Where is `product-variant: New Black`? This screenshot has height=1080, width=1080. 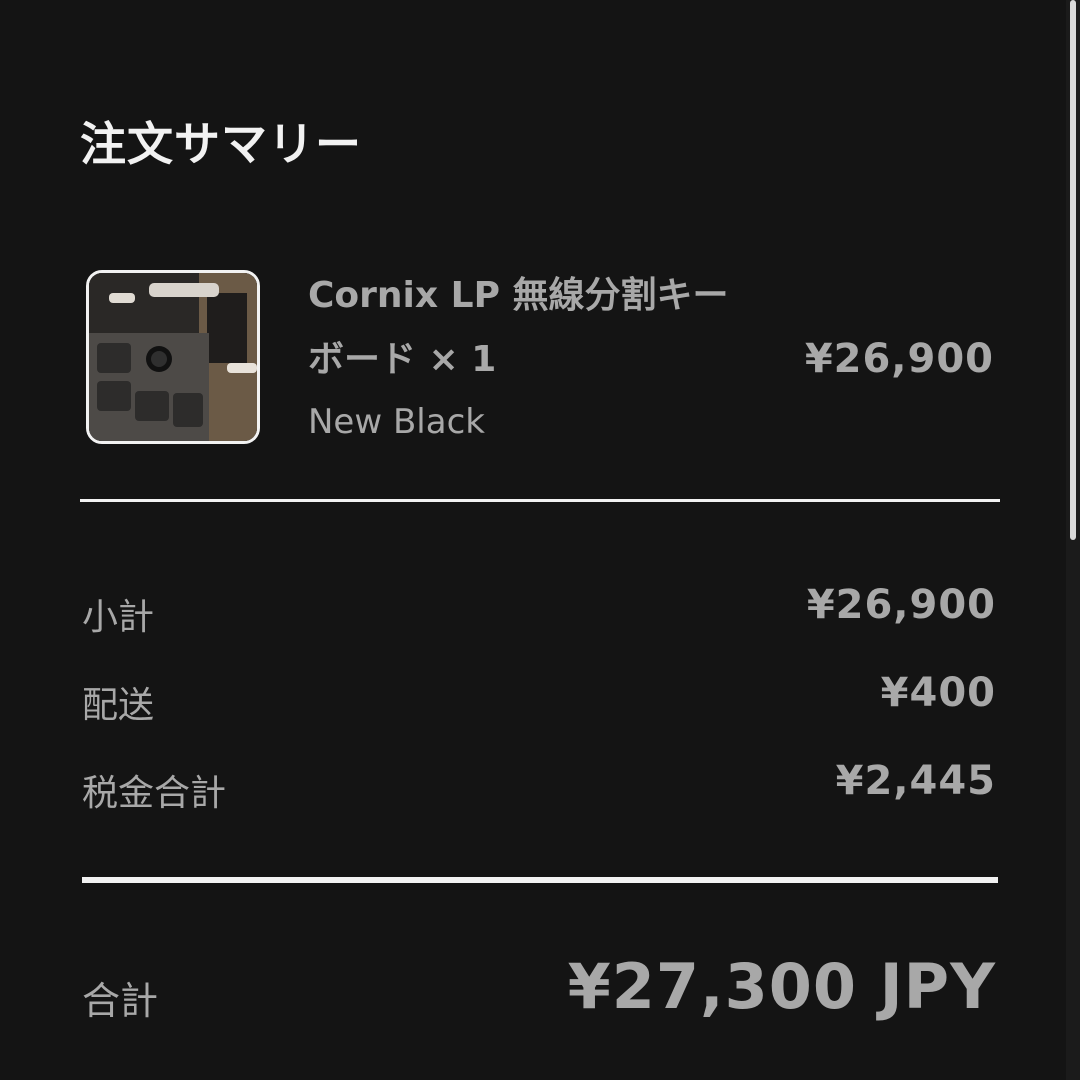 product-variant: New Black is located at coordinates (396, 422).